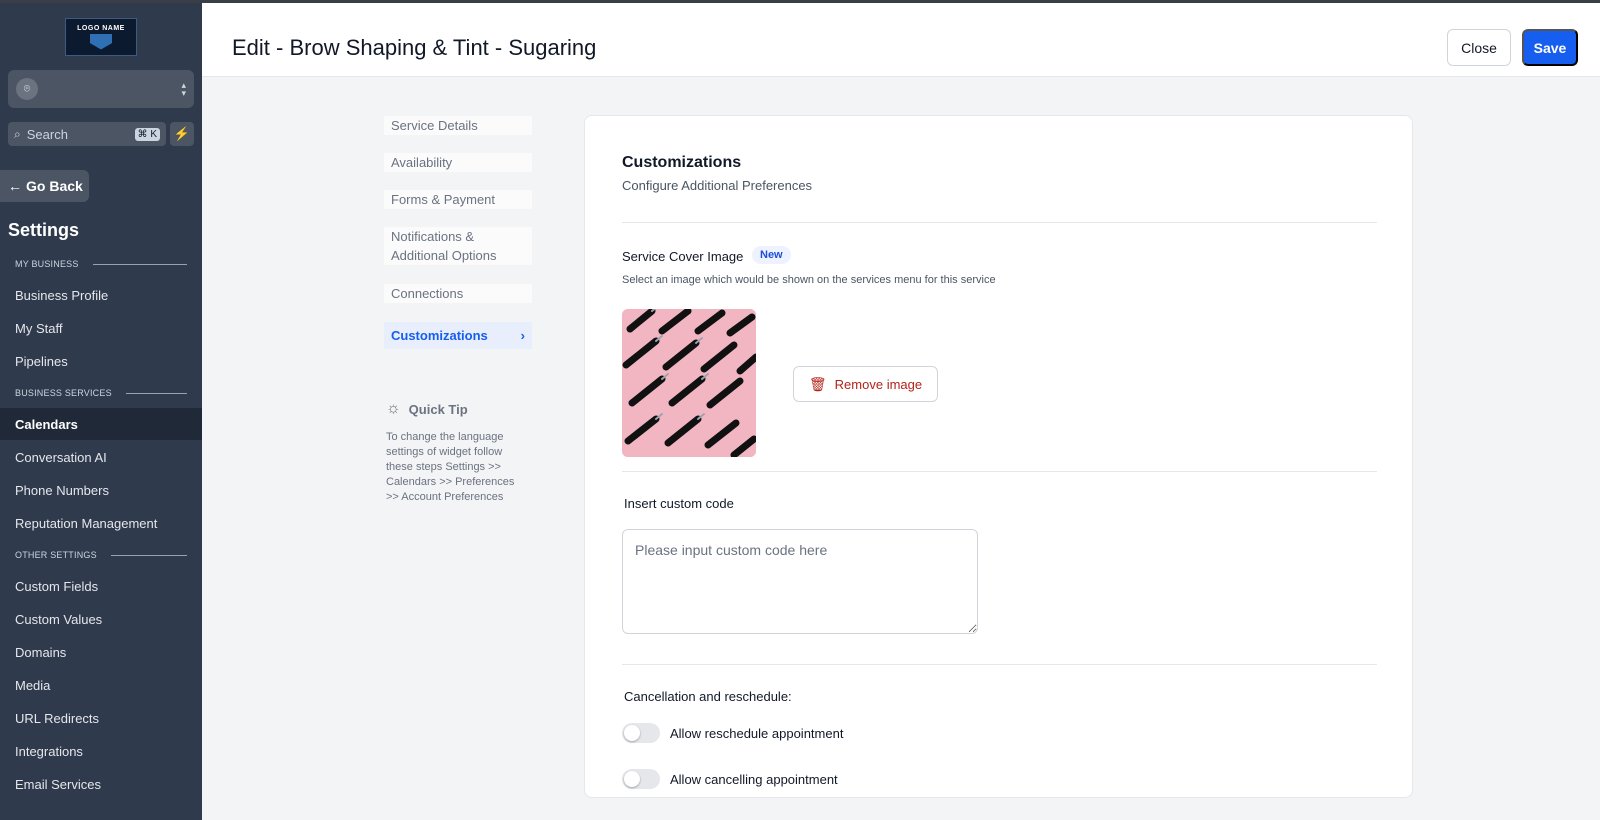 This screenshot has width=1600, height=820. I want to click on sidebar-item-my-staff: My Staff, so click(101, 328).